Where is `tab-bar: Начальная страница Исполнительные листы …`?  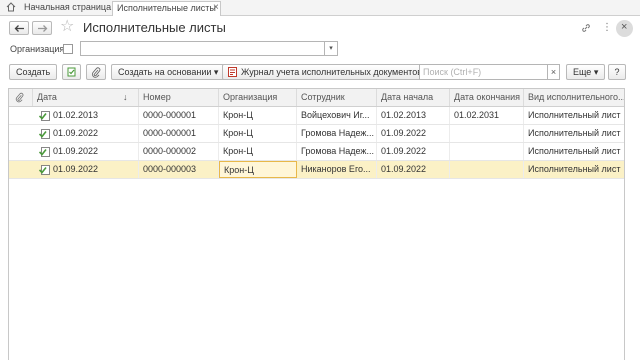
tab-bar: Начальная страница Исполнительные листы … is located at coordinates (320, 8).